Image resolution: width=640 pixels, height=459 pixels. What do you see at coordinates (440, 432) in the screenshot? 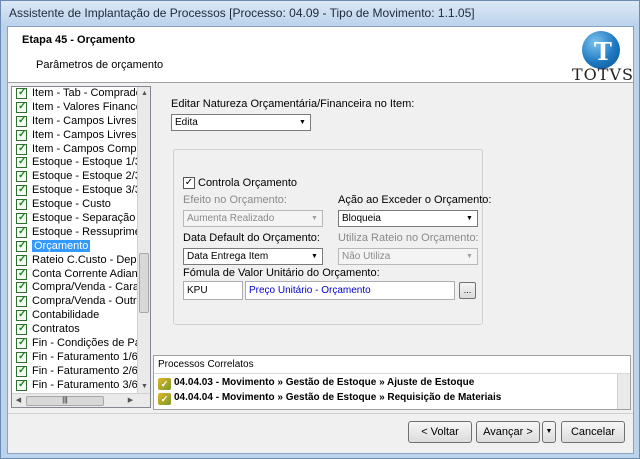
I see `back-button: < Voltar` at bounding box center [440, 432].